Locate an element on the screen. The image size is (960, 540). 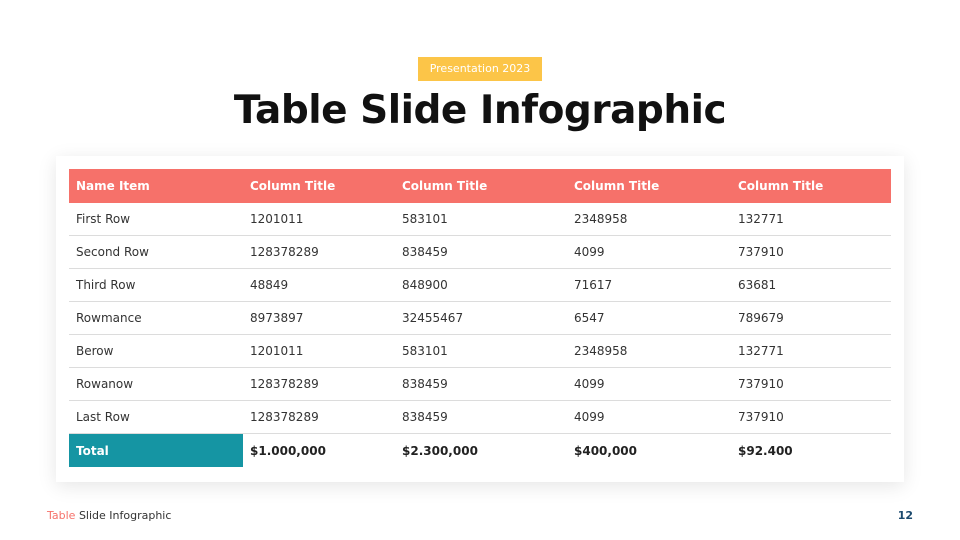
cell: 8973897 is located at coordinates (319, 318).